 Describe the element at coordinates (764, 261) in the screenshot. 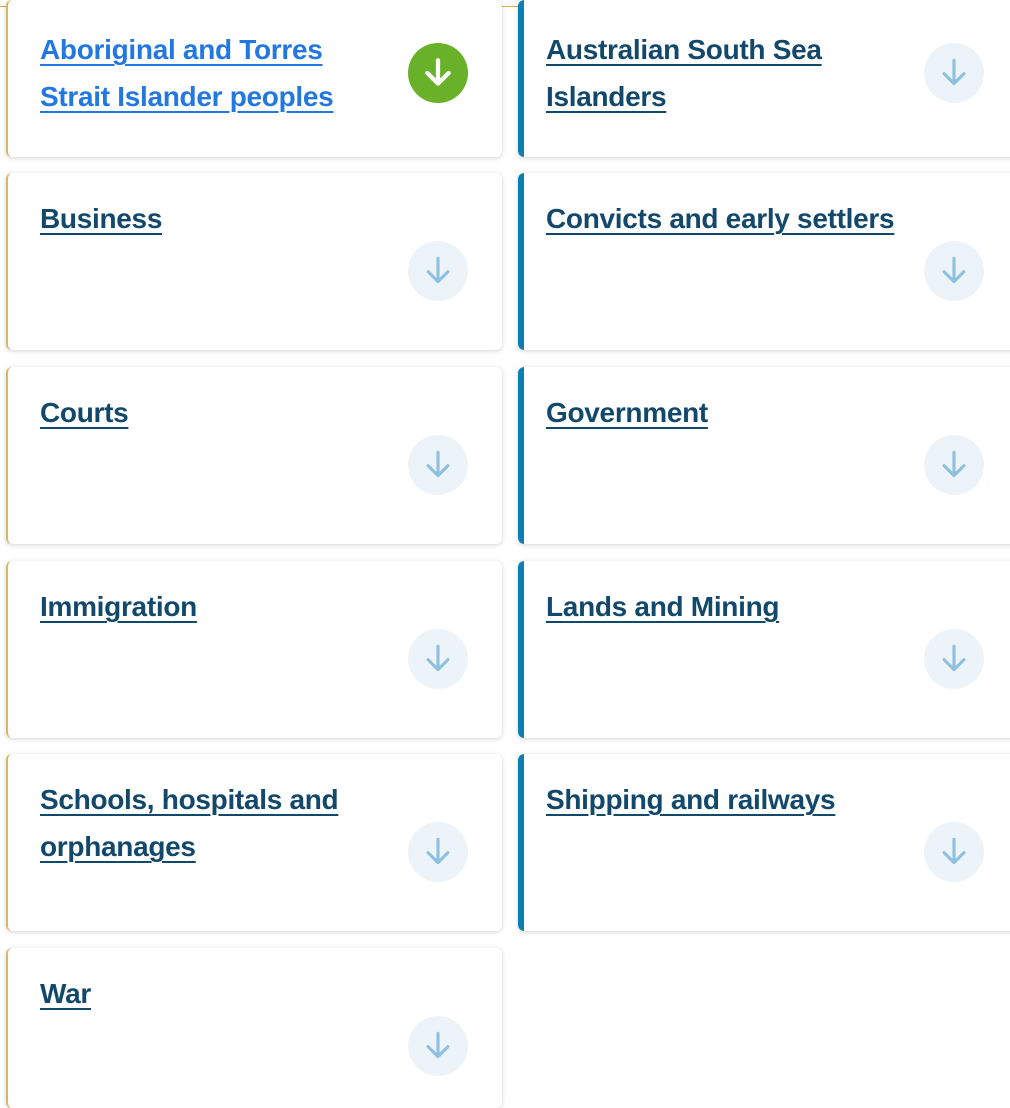

I see `category-card-convicts: Convicts and early settlers` at that location.